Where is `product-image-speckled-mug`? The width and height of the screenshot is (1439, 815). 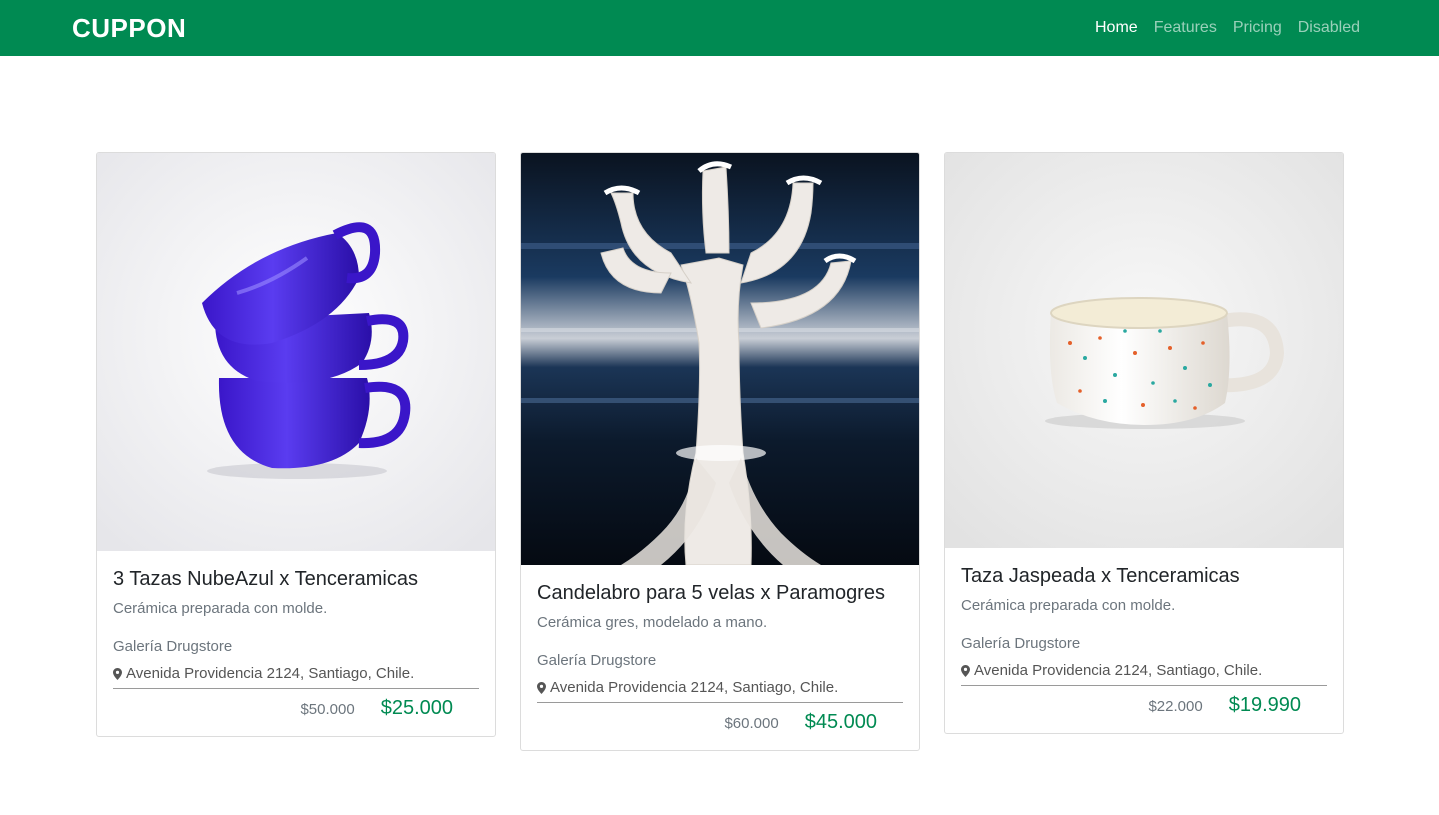
product-image-speckled-mug is located at coordinates (1144, 350).